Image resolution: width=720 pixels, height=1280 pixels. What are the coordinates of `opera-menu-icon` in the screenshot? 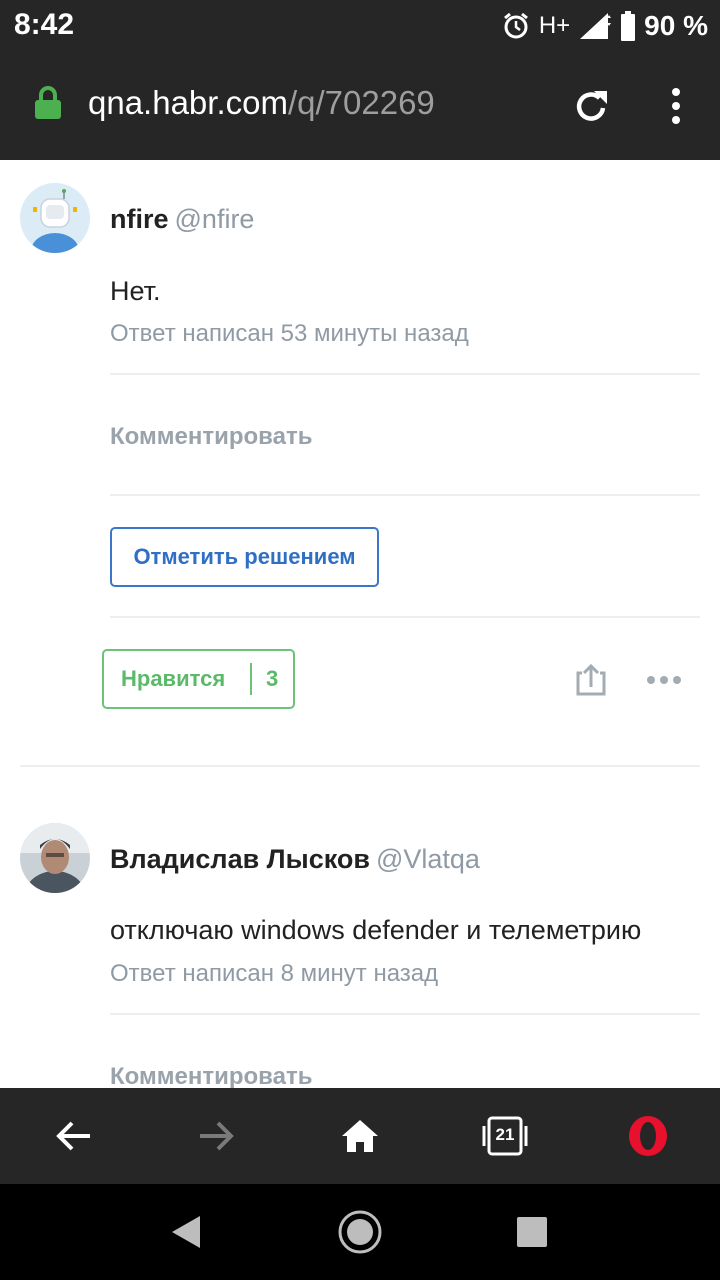 It's located at (648, 1136).